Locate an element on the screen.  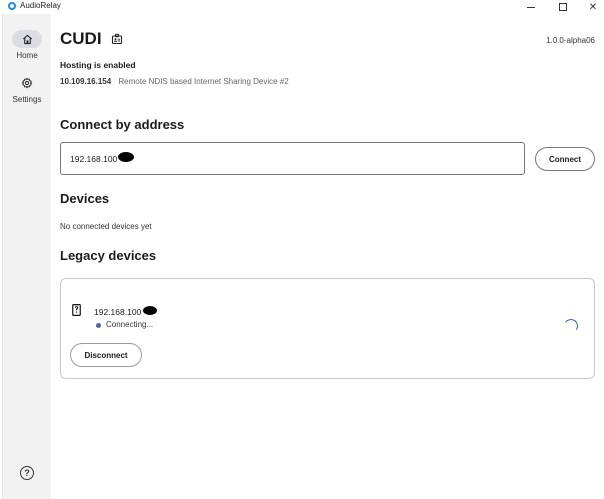
home-icon is located at coordinates (27, 39).